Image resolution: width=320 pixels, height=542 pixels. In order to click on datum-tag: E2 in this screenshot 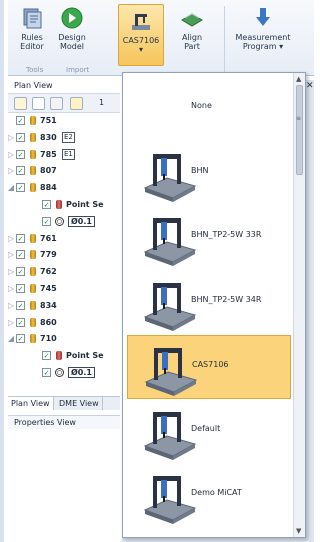, I will do `click(68, 137)`.